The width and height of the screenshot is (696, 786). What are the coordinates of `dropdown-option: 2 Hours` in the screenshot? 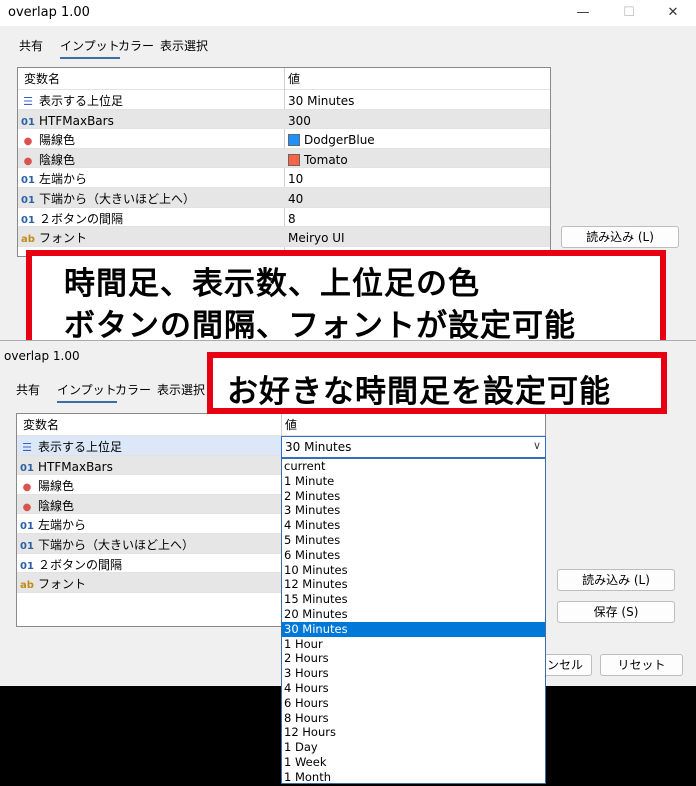 It's located at (413, 658).